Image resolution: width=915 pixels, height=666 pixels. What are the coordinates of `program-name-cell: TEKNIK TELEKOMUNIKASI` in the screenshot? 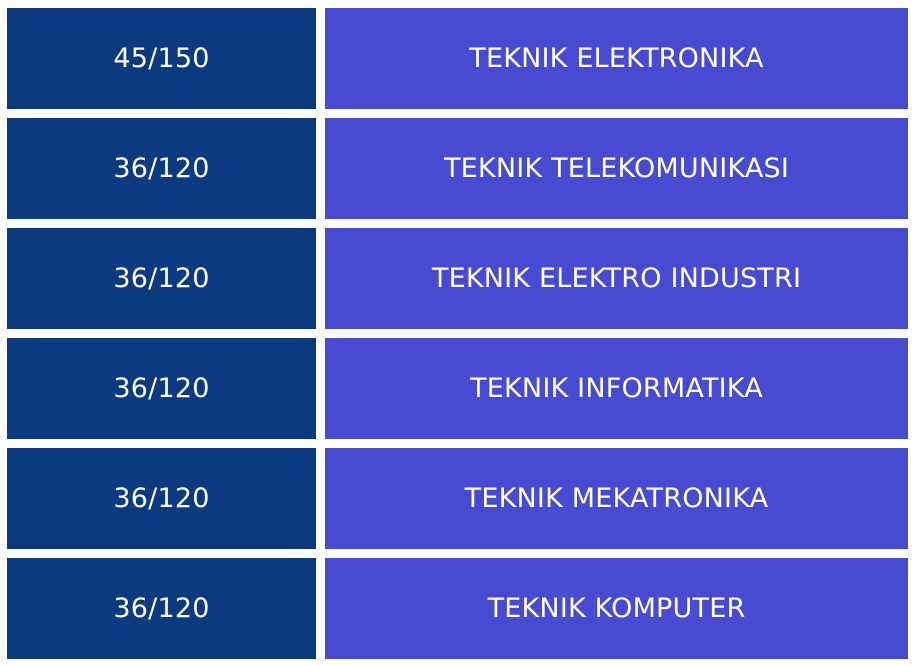 It's located at (616, 168).